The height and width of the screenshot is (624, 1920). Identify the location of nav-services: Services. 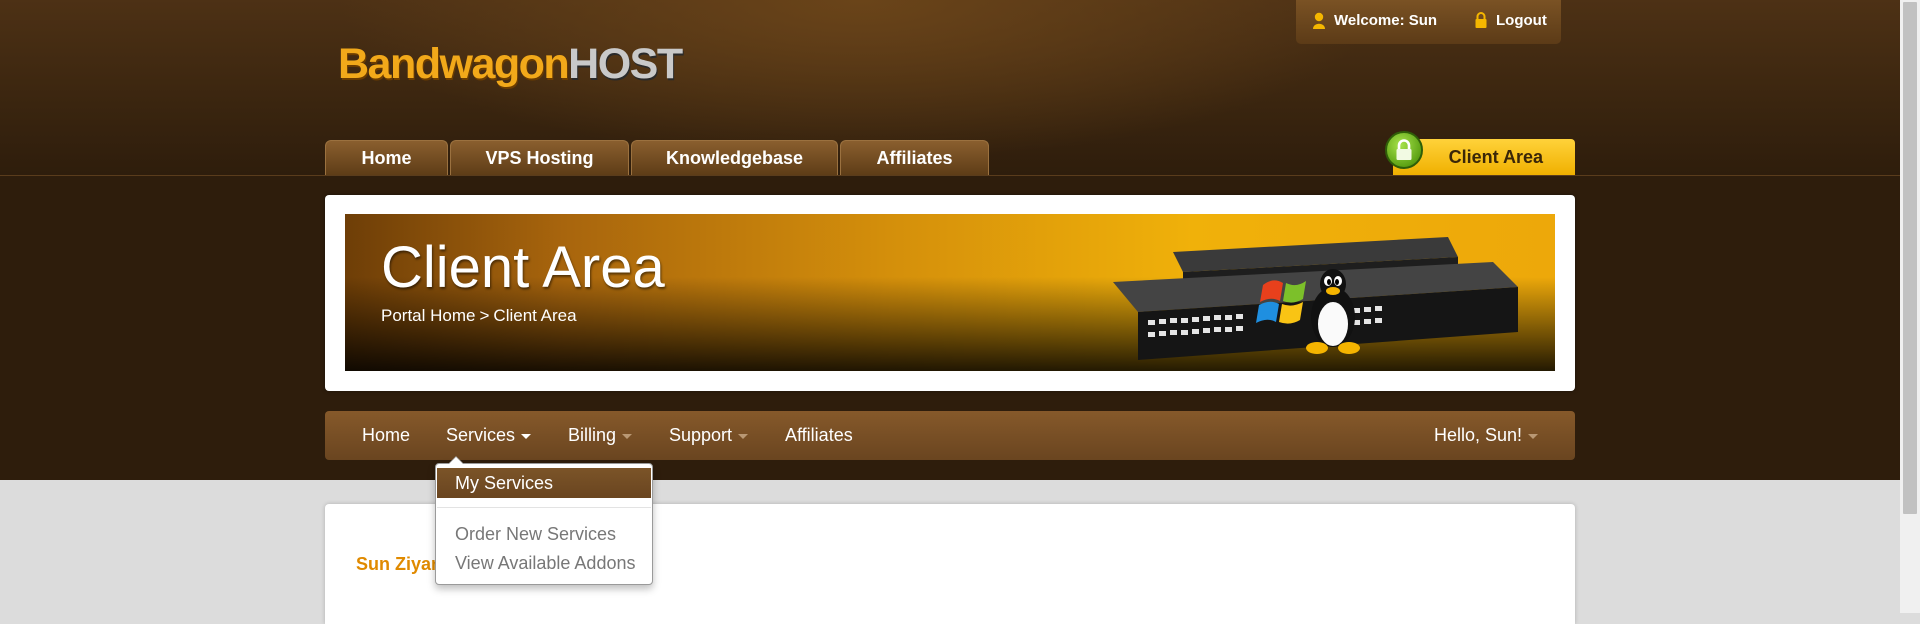
(489, 435).